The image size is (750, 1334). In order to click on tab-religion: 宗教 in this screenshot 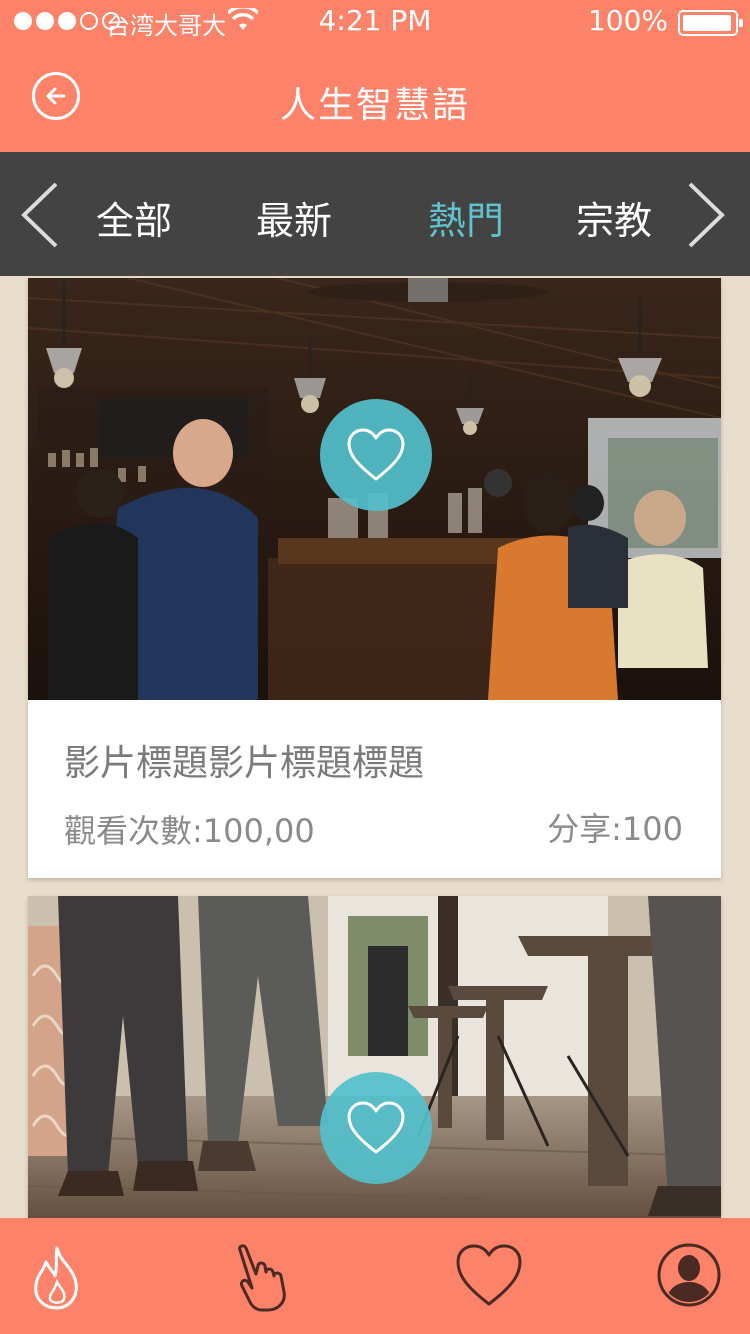, I will do `click(614, 217)`.